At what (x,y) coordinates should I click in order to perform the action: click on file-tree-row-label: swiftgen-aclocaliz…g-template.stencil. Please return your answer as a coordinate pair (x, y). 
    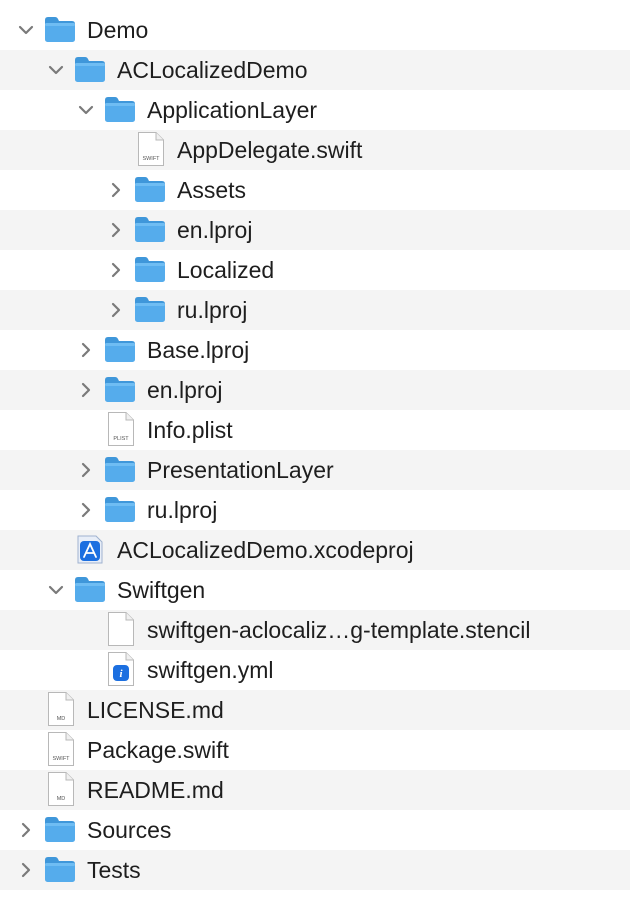
    Looking at the image, I should click on (339, 630).